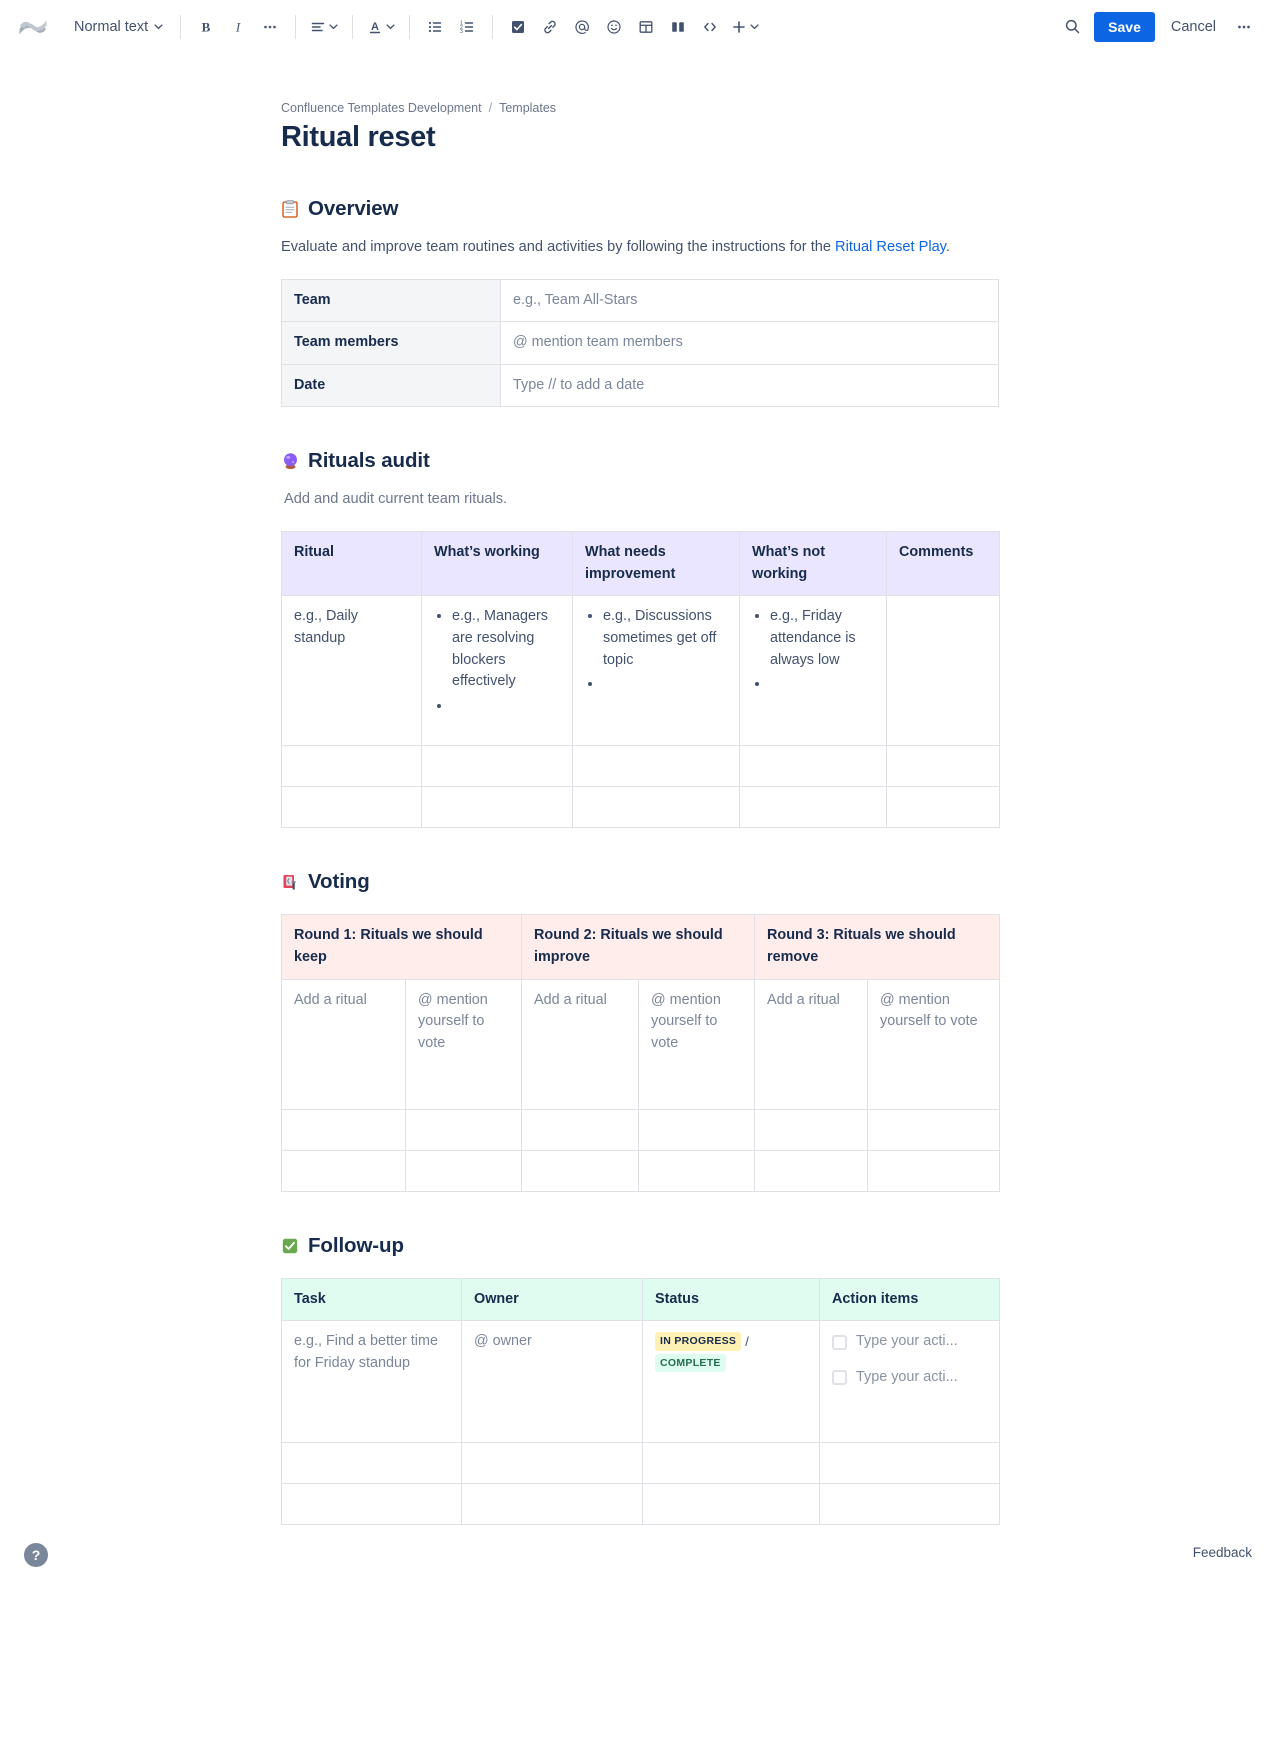 Image resolution: width=1280 pixels, height=1737 pixels. What do you see at coordinates (697, 1044) in the screenshot?
I see `voting-cell-r2-vote: @ mention yourself to vote` at bounding box center [697, 1044].